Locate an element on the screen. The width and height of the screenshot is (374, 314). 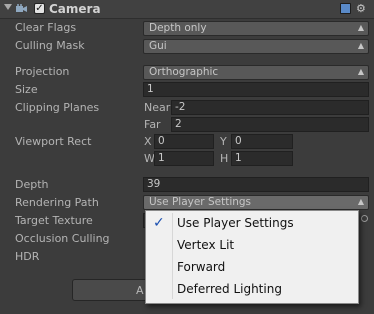
object-picker-icon is located at coordinates (364, 218).